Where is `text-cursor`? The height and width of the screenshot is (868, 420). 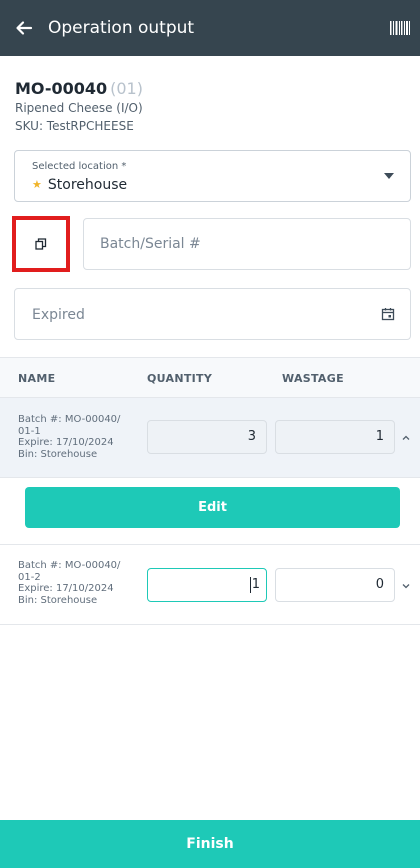
text-cursor is located at coordinates (250, 584).